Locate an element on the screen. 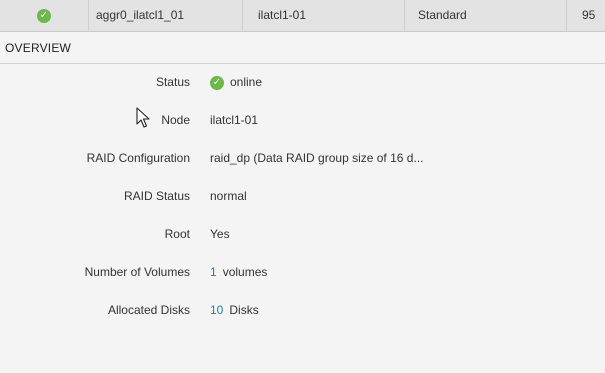  aggregate-number-cell: 95 is located at coordinates (589, 15).